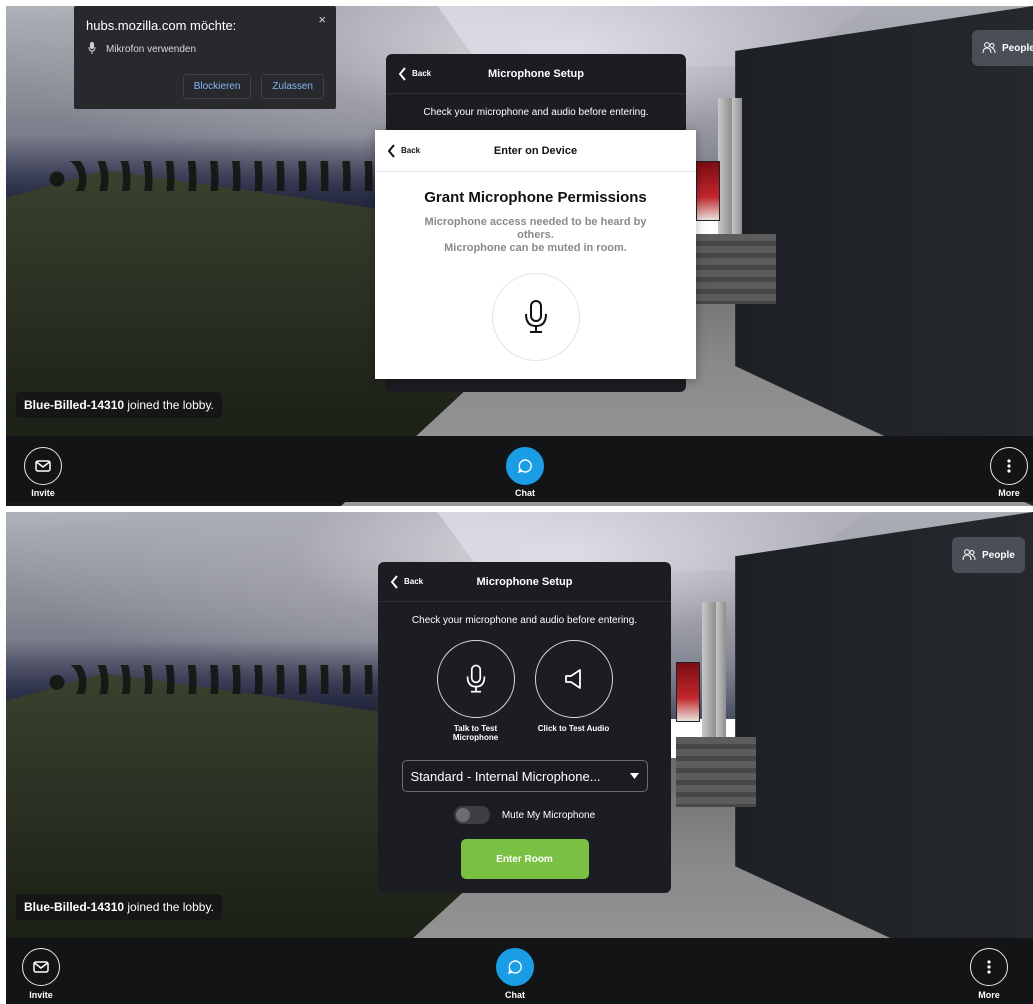 The width and height of the screenshot is (1033, 1004). Describe the element at coordinates (548, 815) in the screenshot. I see `mute-label: Mute My Microphone` at that location.